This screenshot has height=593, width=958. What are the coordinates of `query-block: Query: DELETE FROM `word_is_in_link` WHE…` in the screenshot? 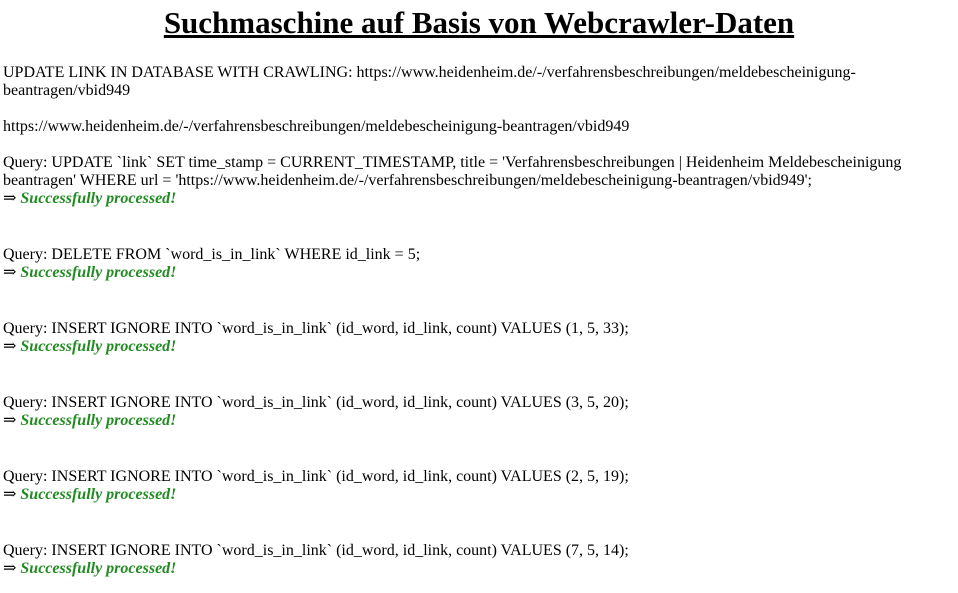 It's located at (458, 264).